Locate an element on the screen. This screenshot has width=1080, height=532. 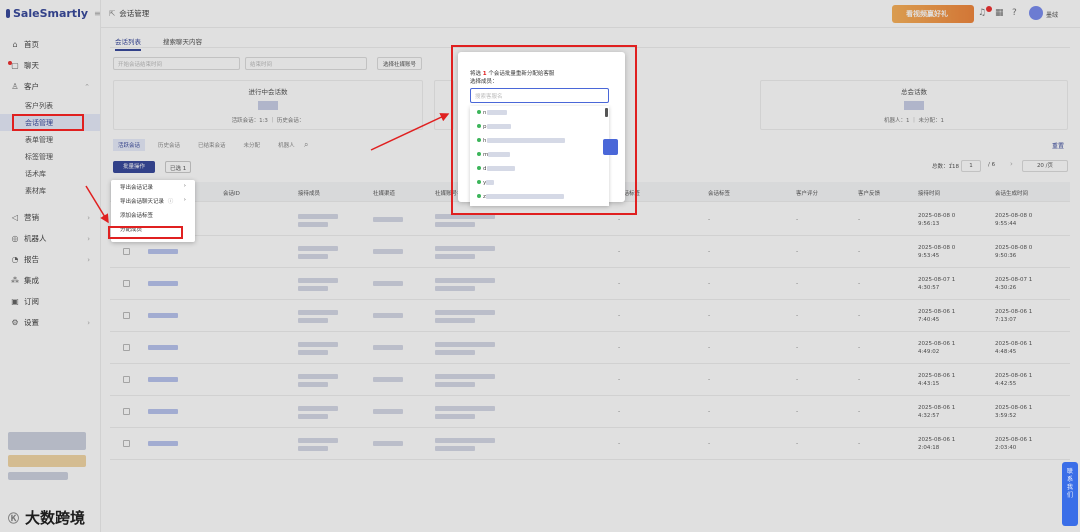
annotation-arrows is located at coordinates (267, 168).